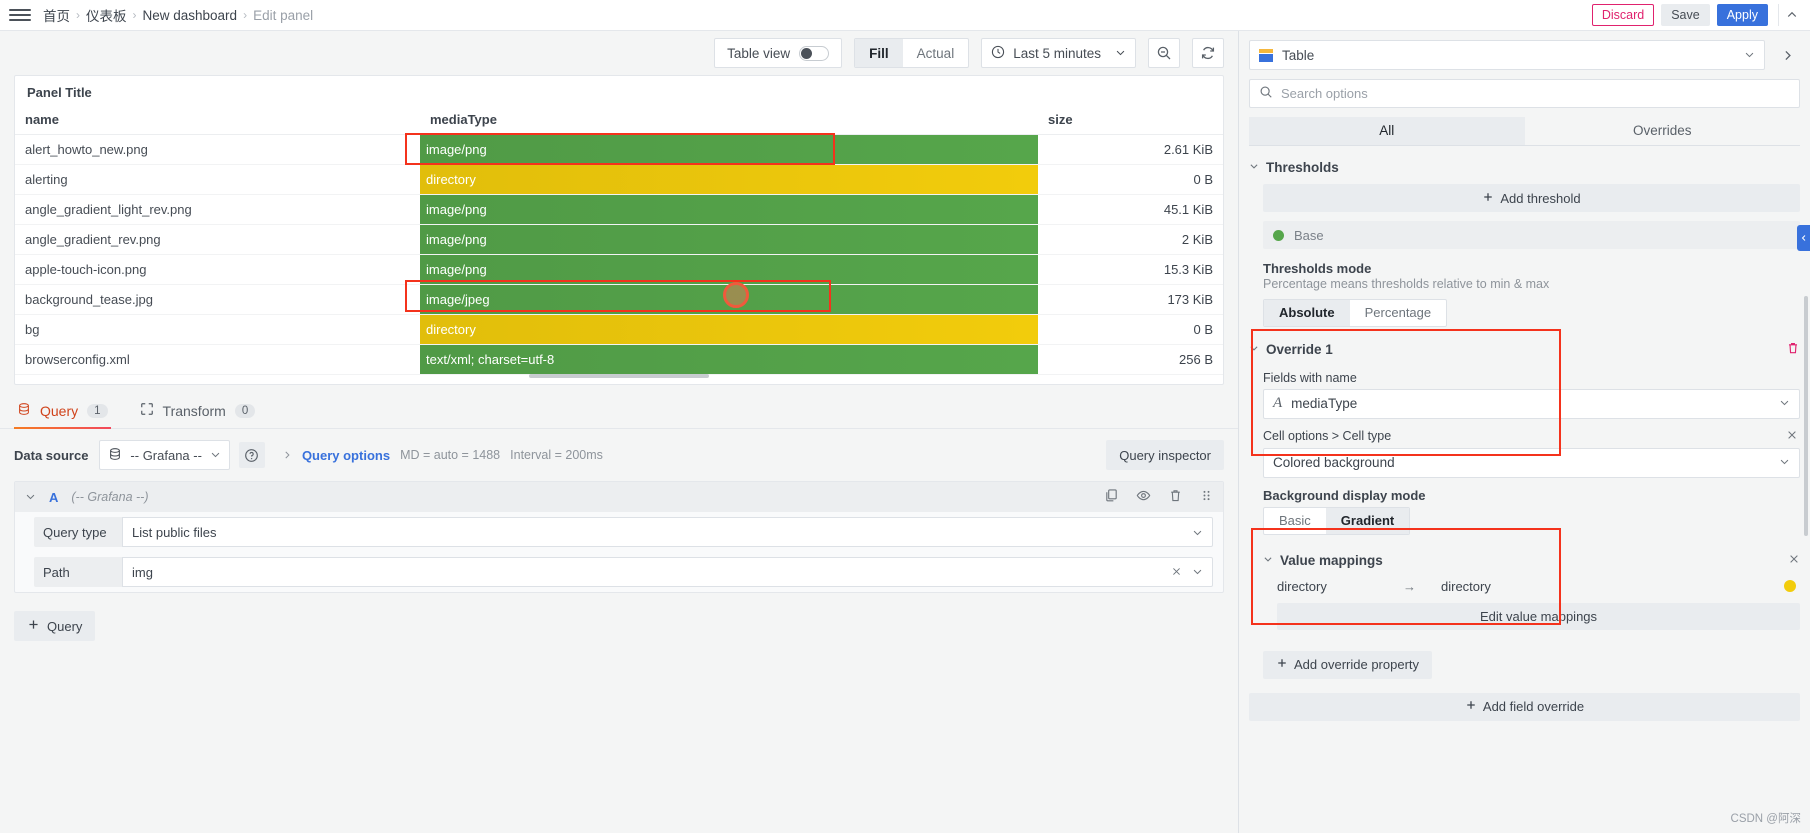 The height and width of the screenshot is (833, 1810). Describe the element at coordinates (1531, 198) in the screenshot. I see `add-threshold-button: Add threshold` at that location.